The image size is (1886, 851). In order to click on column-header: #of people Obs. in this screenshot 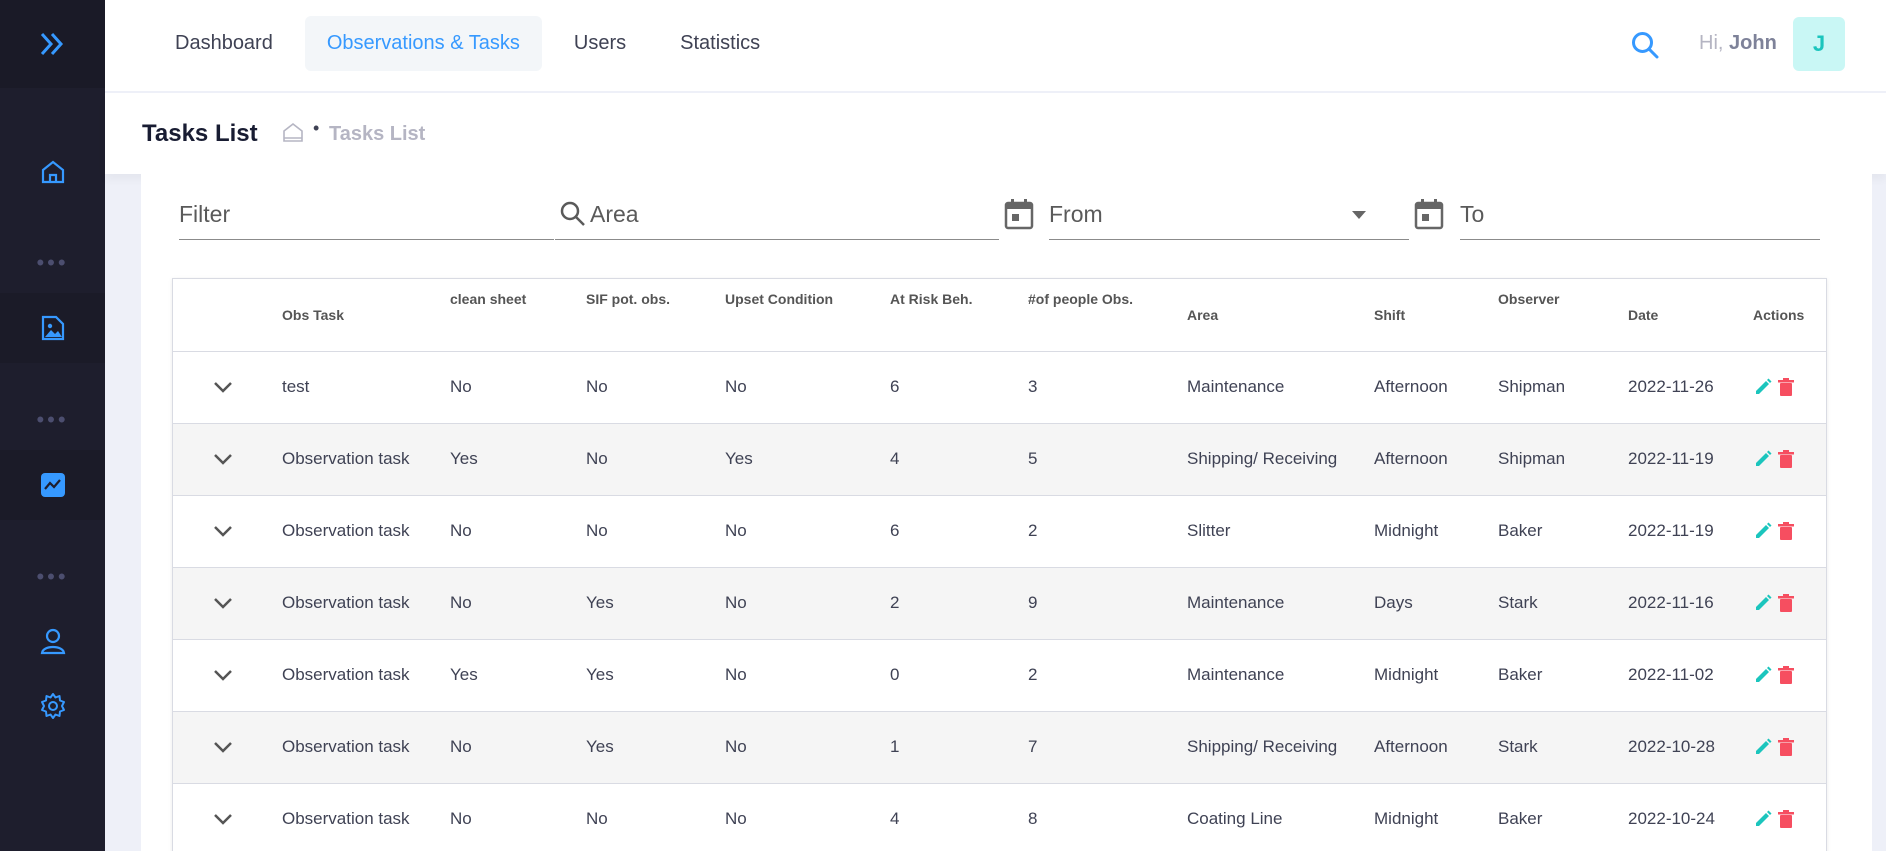, I will do `click(1107, 315)`.